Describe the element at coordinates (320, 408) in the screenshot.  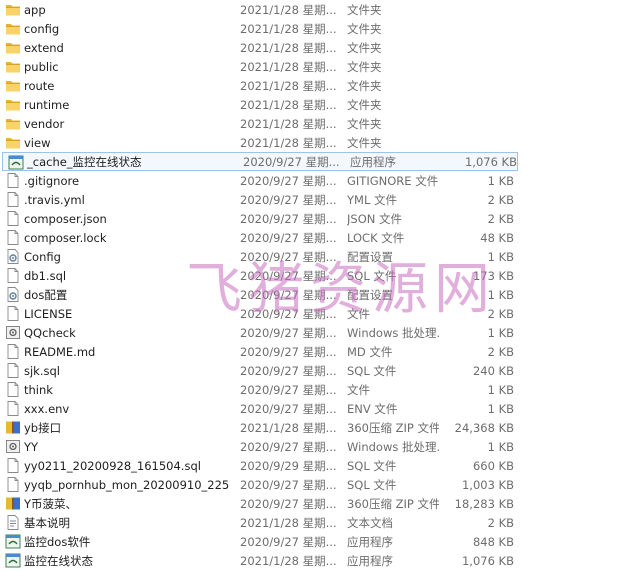
I see `file-row: xxx.env 2020/9/27 星期... ENV 文件 1 KB` at that location.